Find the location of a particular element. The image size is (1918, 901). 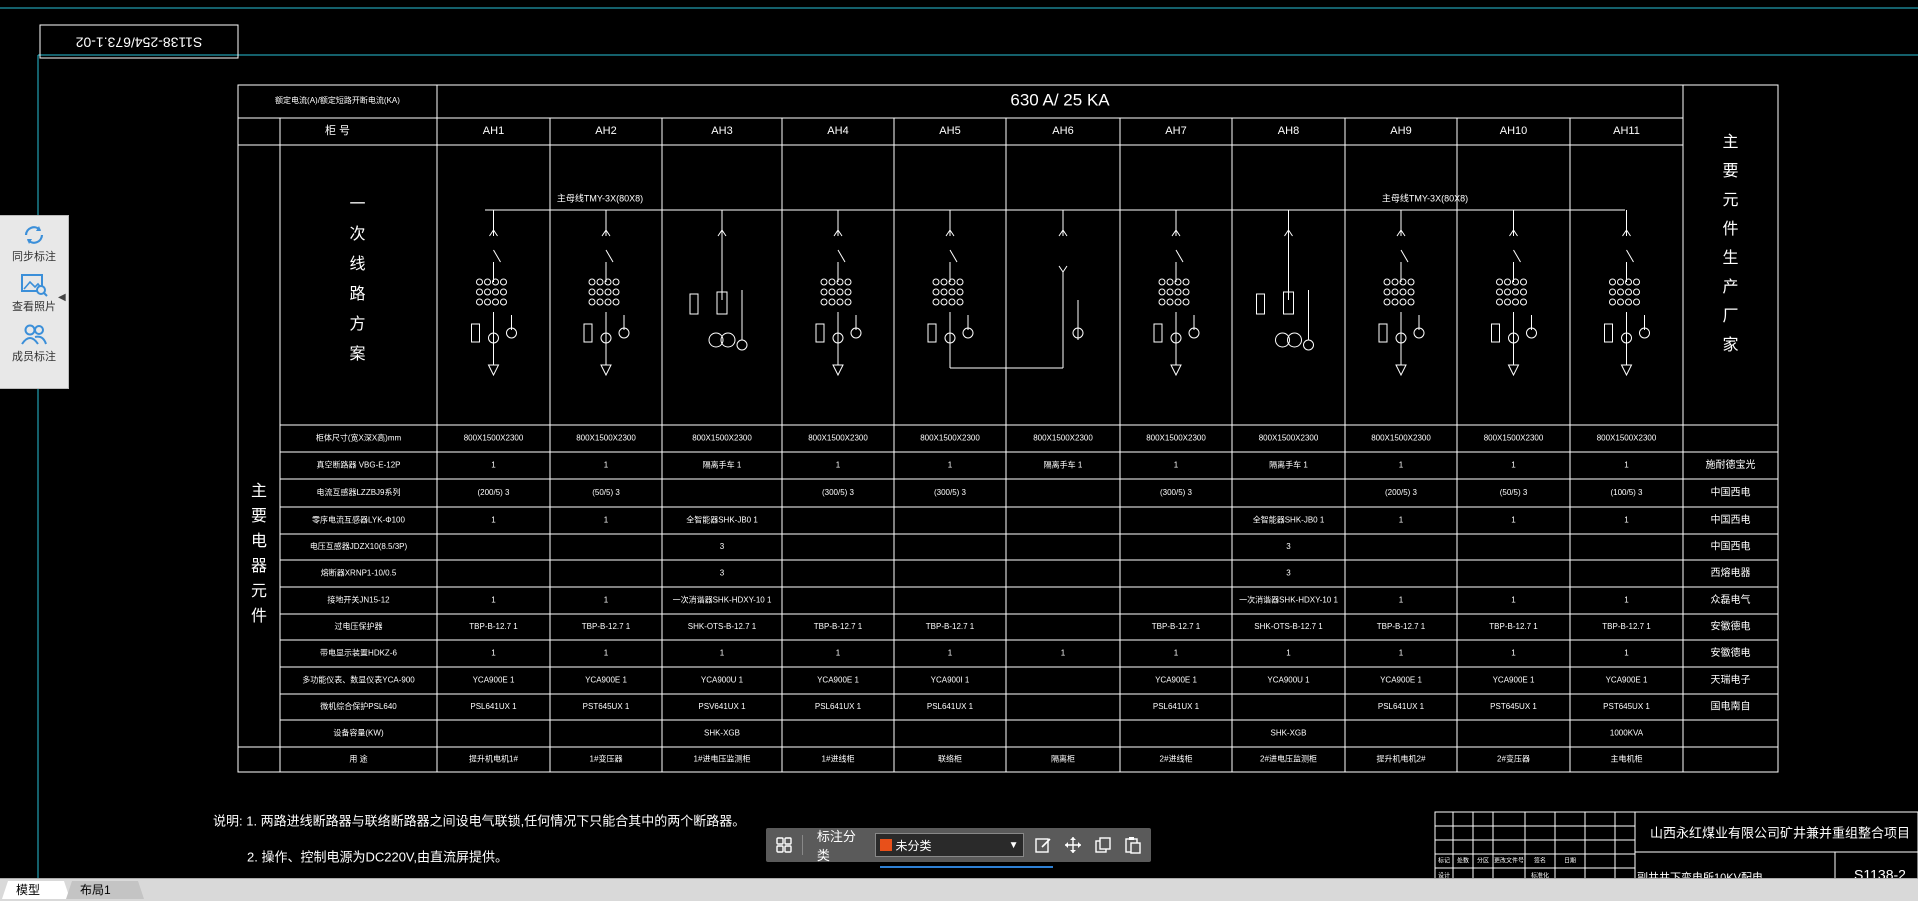

primary-scheme-char: 一 is located at coordinates (357, 204).